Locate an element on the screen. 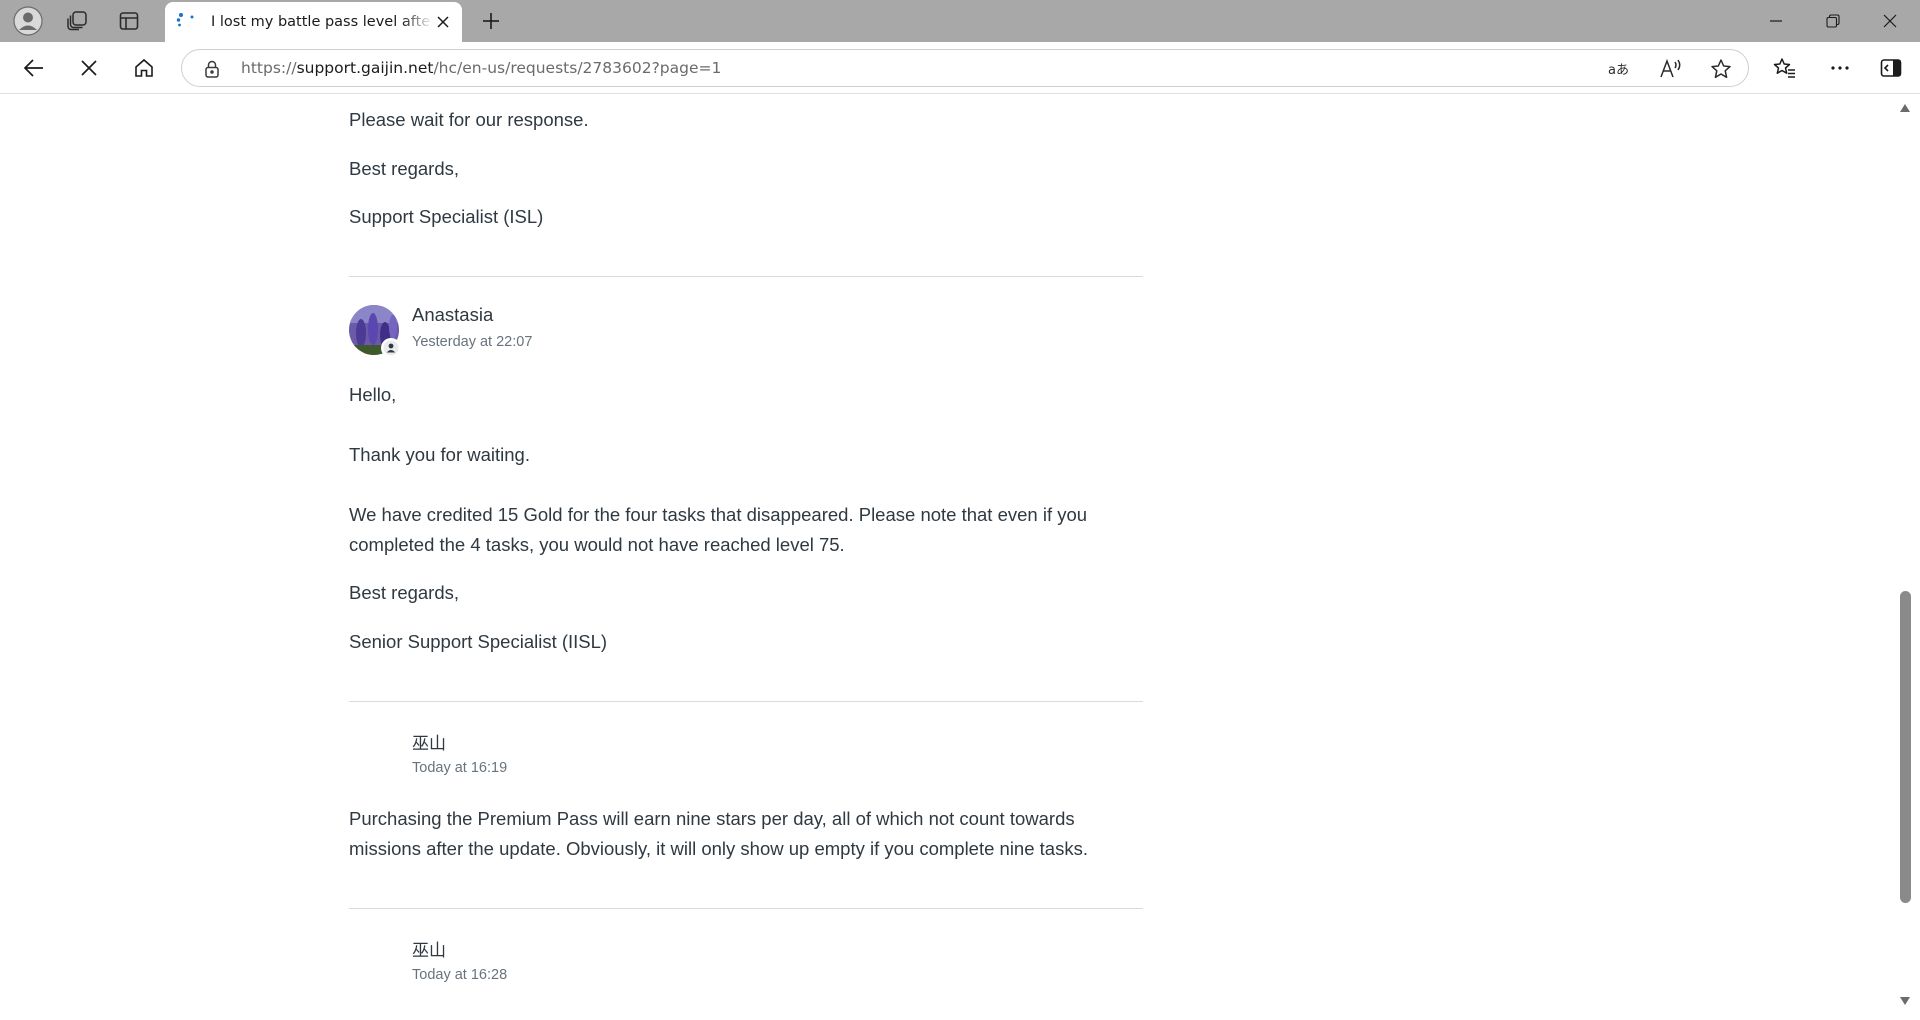 The width and height of the screenshot is (1920, 1020). url-host: support.gaijin.net is located at coordinates (365, 68).